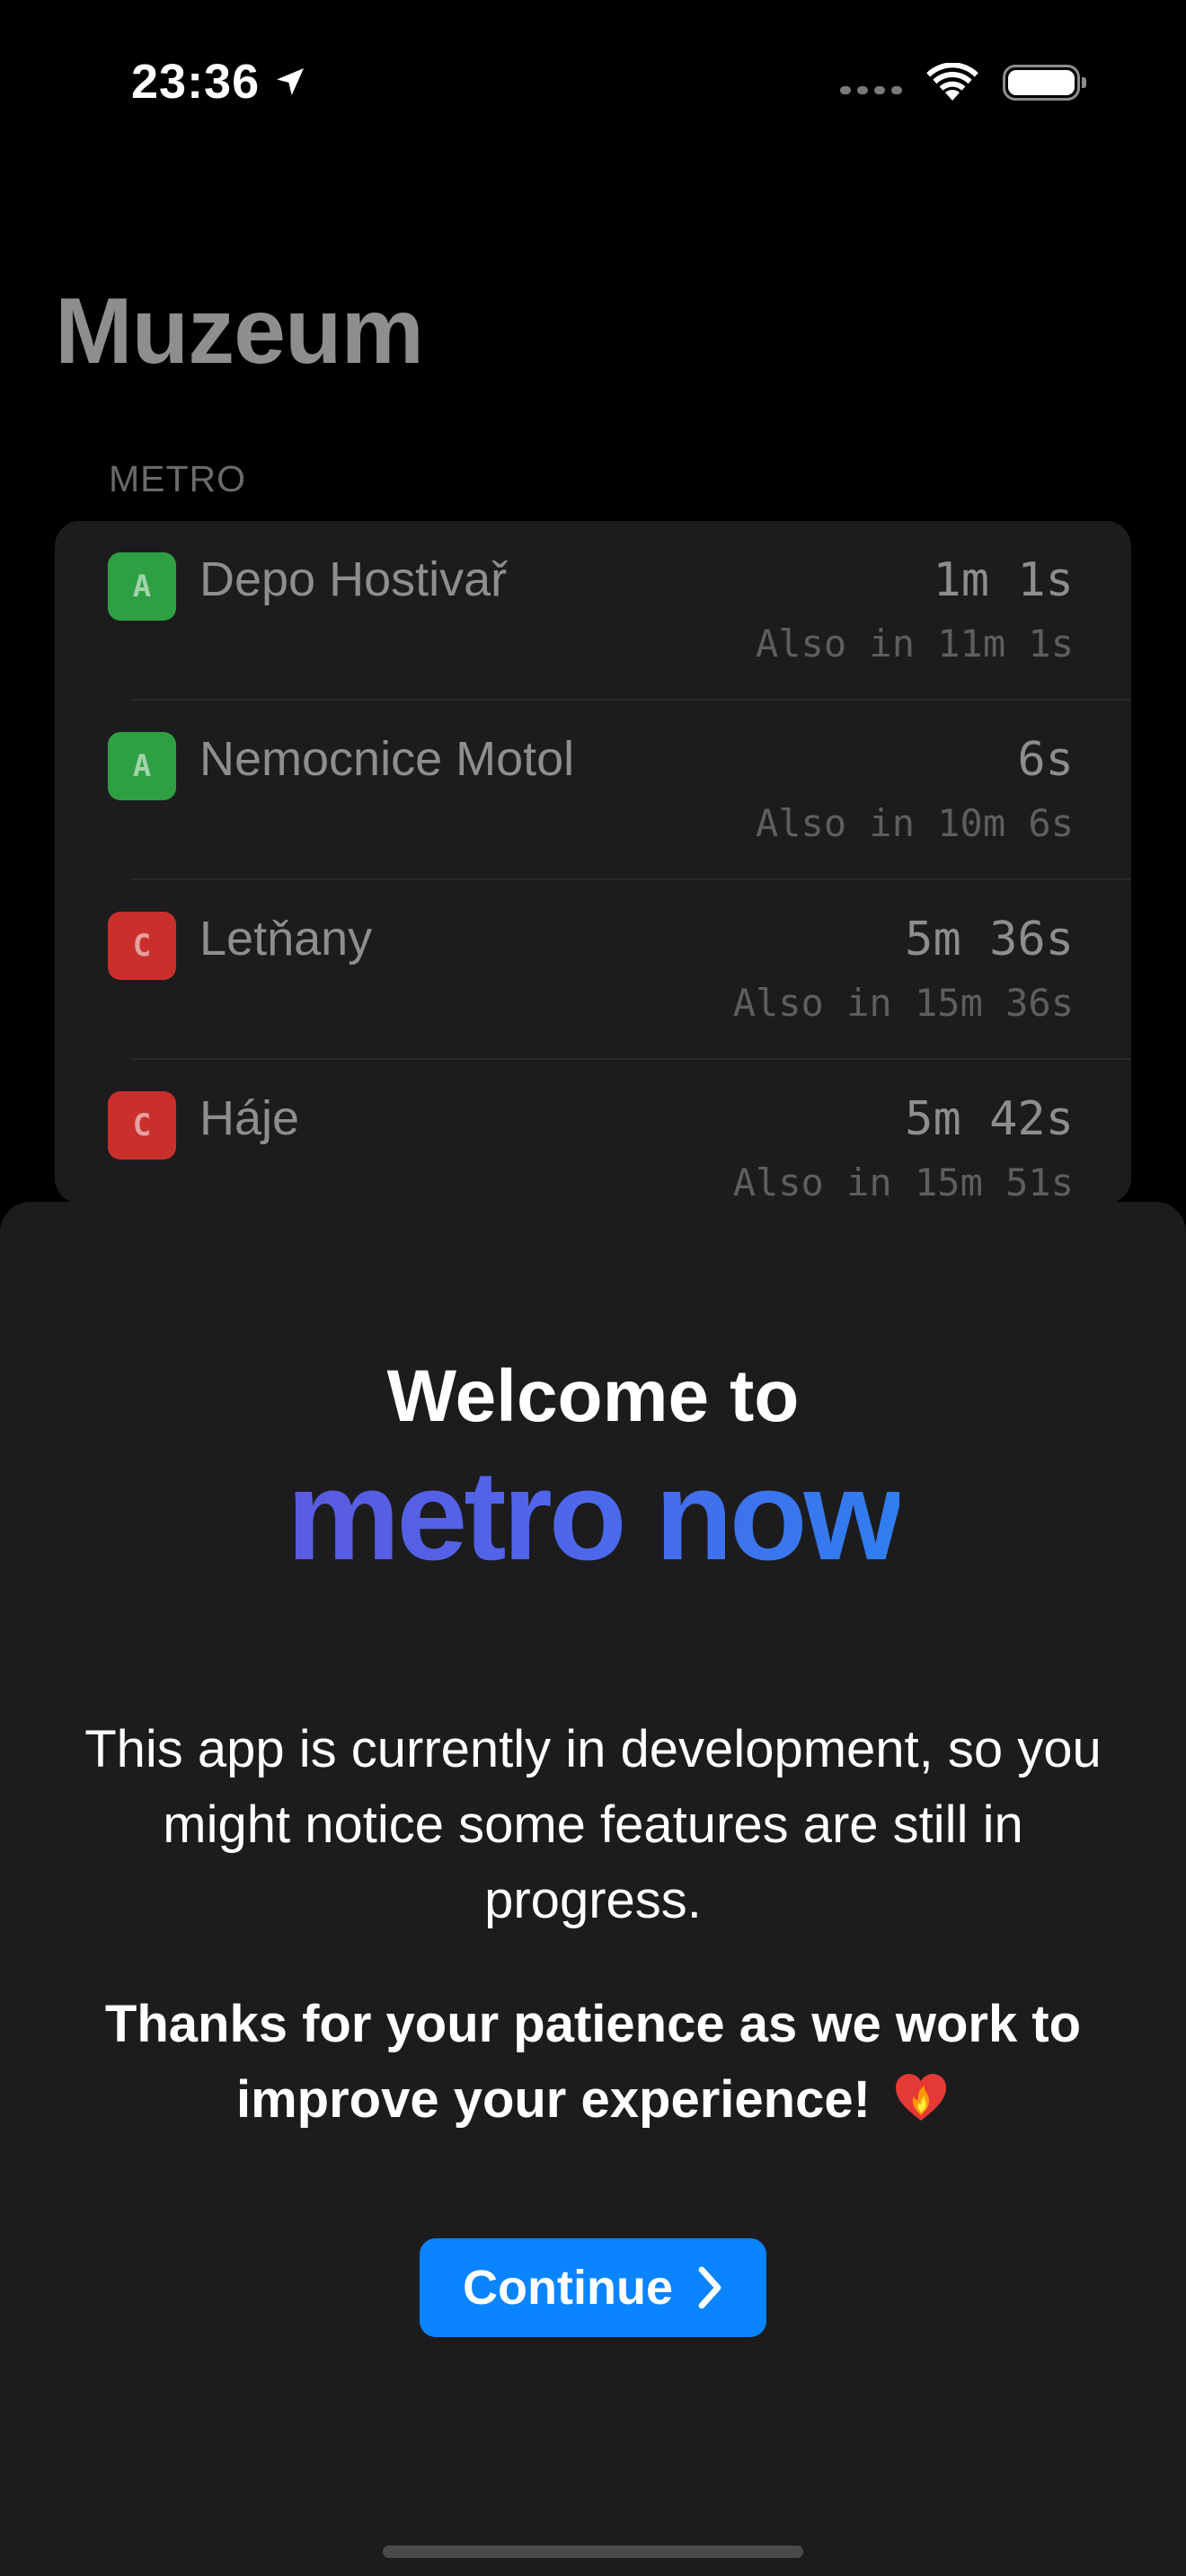 Image resolution: width=1186 pixels, height=2576 pixels. I want to click on departure-time: 6s, so click(1045, 760).